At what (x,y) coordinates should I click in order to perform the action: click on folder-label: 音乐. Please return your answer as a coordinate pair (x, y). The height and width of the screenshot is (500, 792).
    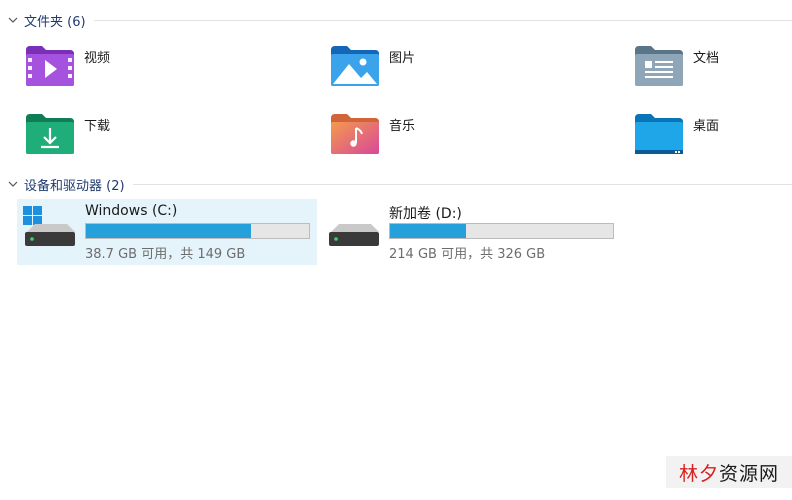
    Looking at the image, I should click on (402, 126).